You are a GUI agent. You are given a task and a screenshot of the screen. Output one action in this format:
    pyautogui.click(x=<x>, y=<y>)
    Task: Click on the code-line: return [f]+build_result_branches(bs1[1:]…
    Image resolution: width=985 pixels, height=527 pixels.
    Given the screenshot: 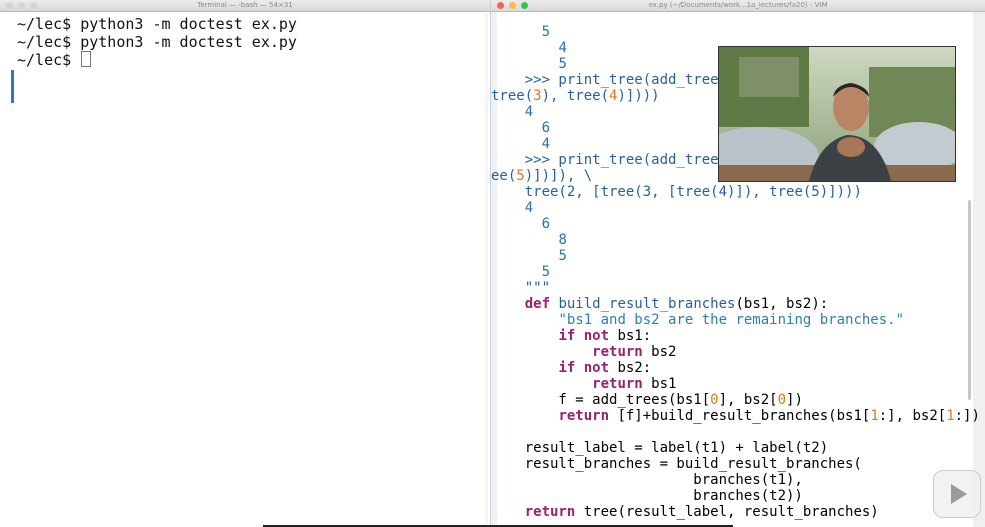 What is the action you would take?
    pyautogui.click(x=769, y=416)
    